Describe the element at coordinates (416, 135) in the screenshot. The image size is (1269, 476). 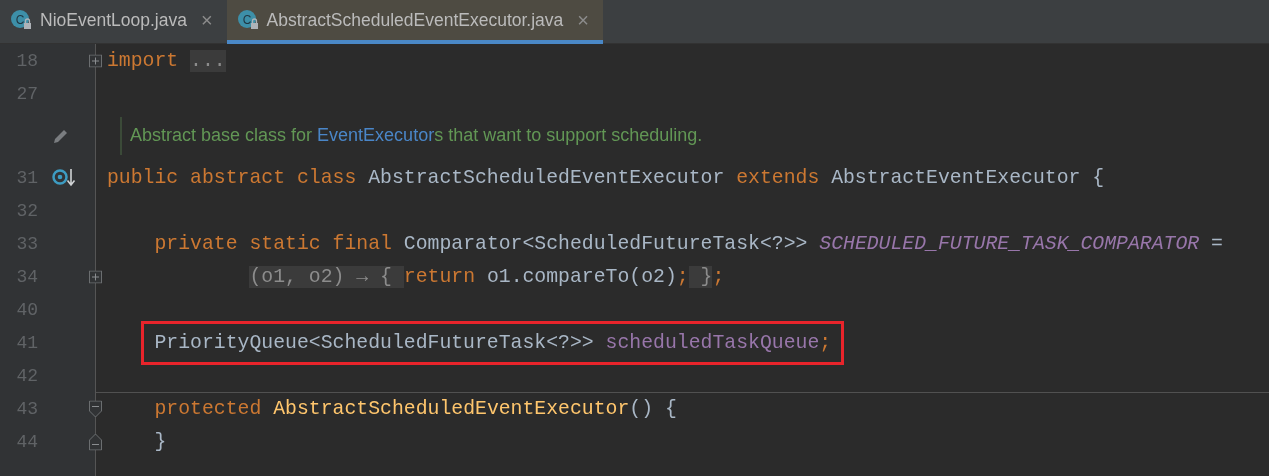
I see `doc-comment: Abstract base class for EventExecutors that want to support scheduling.` at that location.